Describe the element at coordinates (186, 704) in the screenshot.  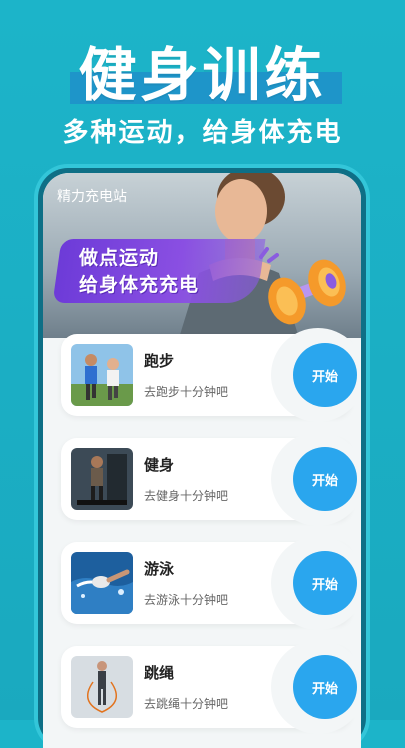
I see `activity-desc: 去跳绳十分钟吧` at that location.